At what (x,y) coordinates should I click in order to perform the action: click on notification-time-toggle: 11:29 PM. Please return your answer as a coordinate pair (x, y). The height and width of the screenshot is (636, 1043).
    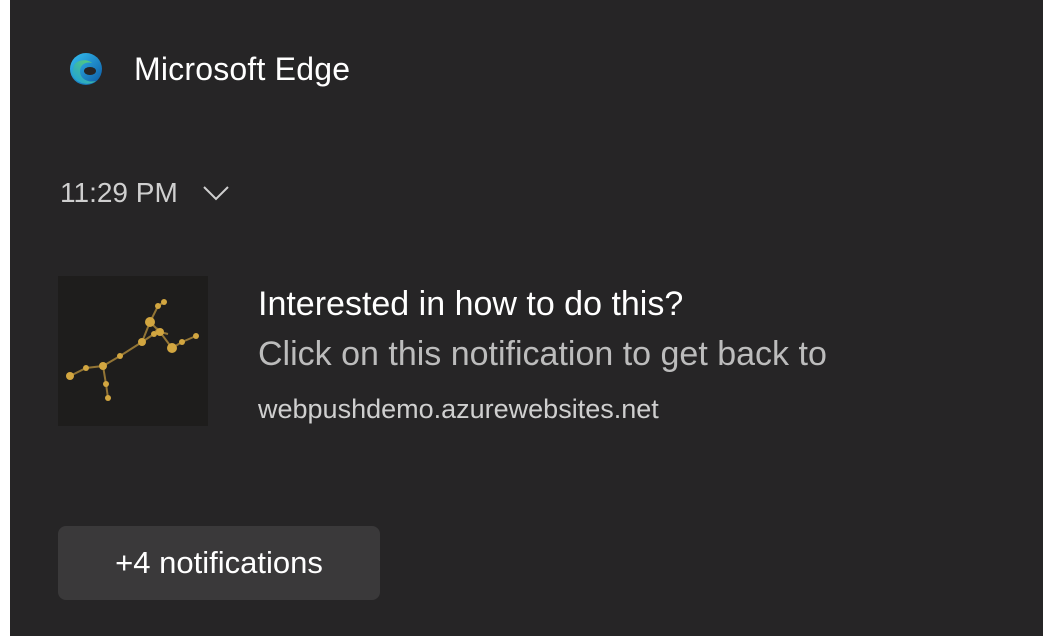
    Looking at the image, I should click on (145, 193).